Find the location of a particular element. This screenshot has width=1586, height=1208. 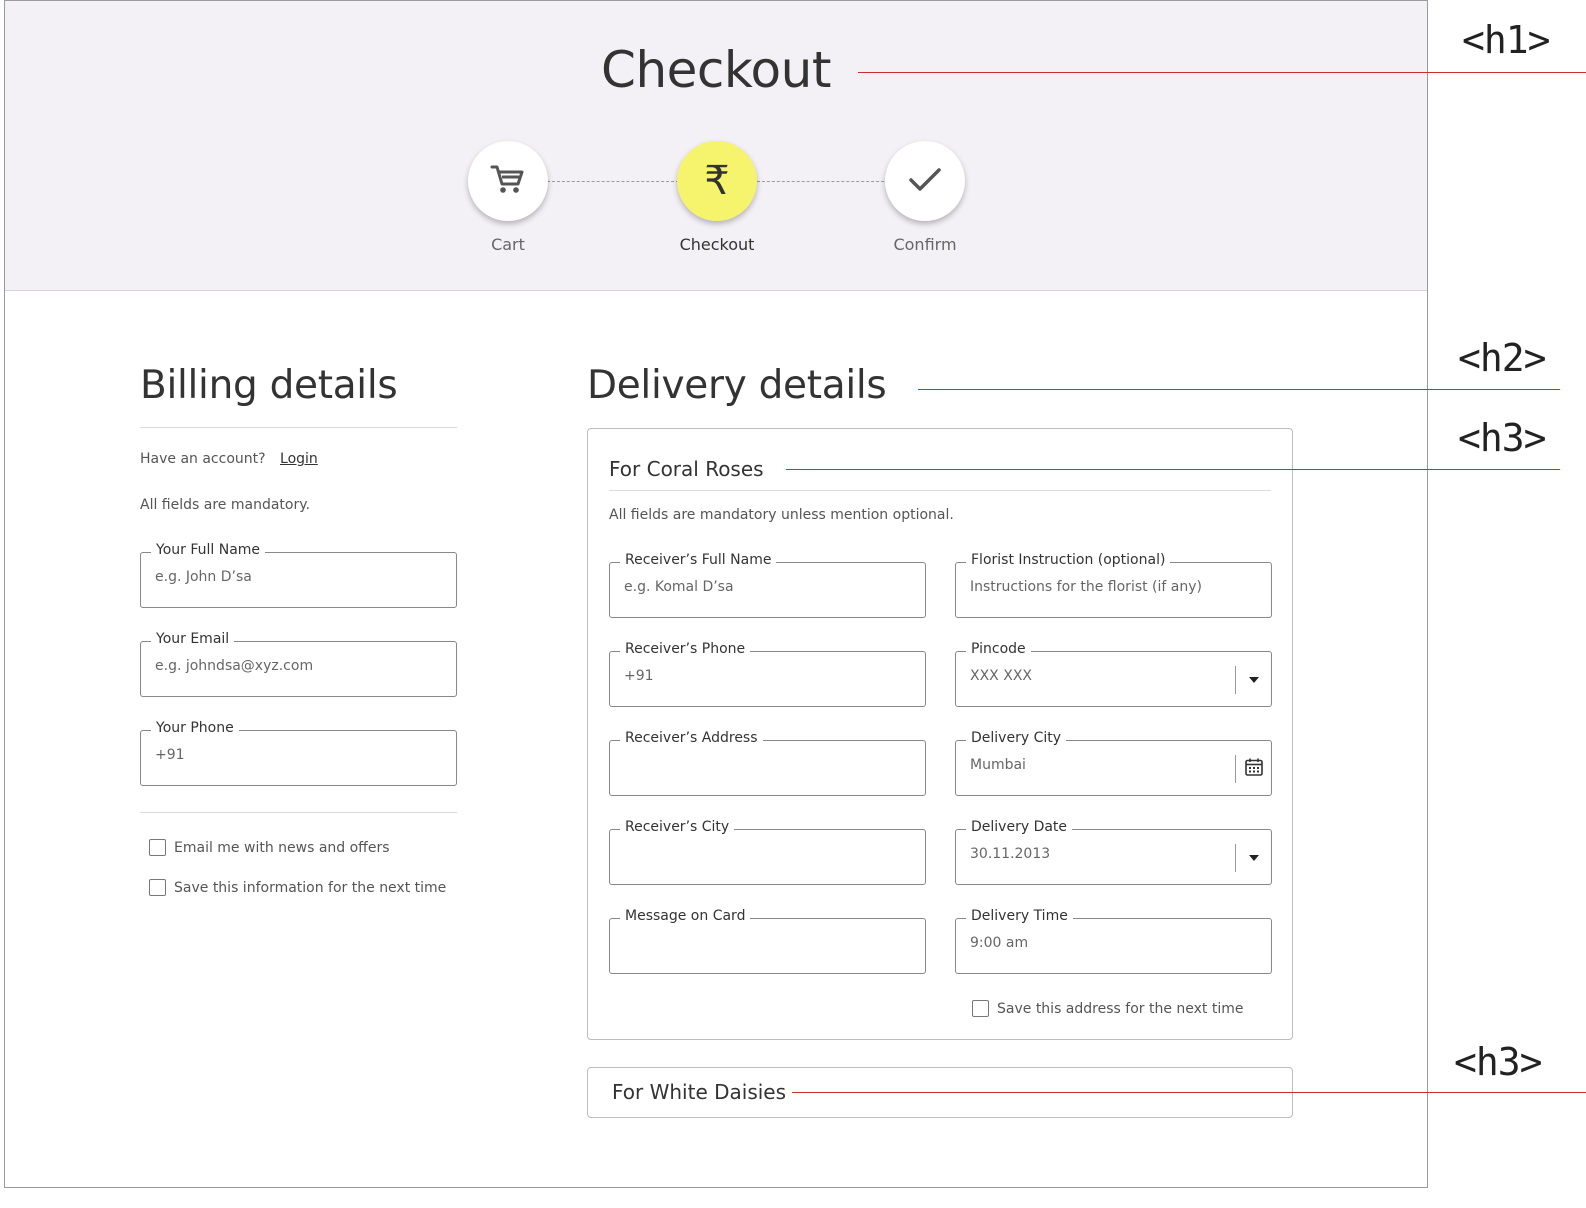

field-label: Delivery City is located at coordinates (1016, 738).